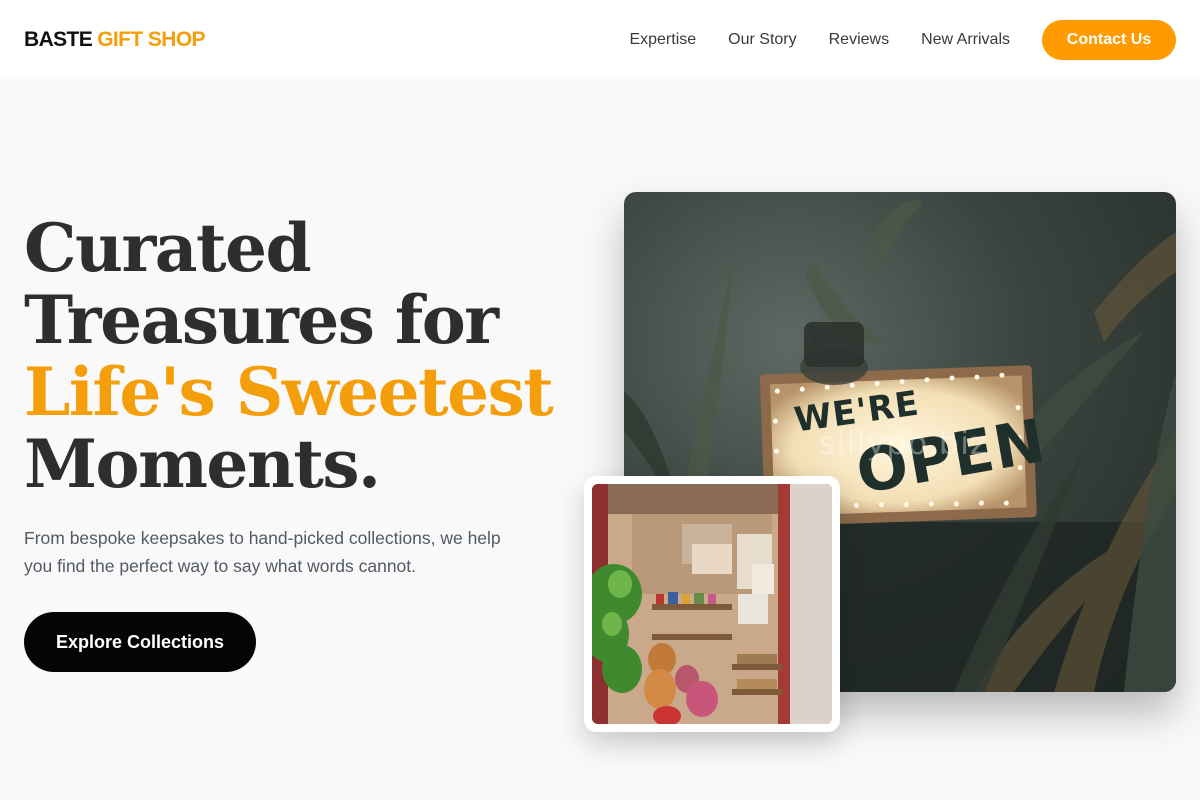 The height and width of the screenshot is (800, 1200). What do you see at coordinates (289, 392) in the screenshot?
I see `hero-title-accent: Life's Sweetest` at bounding box center [289, 392].